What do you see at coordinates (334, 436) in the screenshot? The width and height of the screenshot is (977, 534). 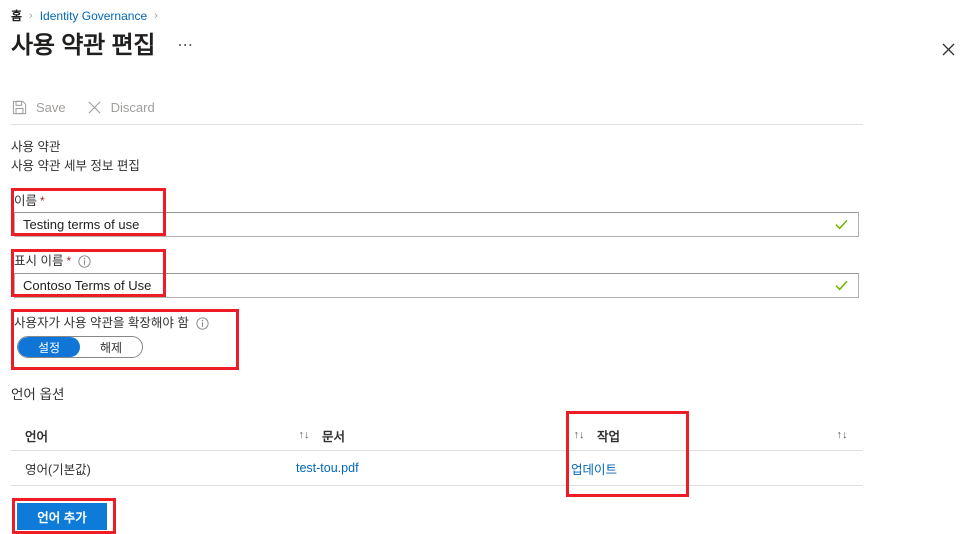 I see `column-header-document-label: 문서` at bounding box center [334, 436].